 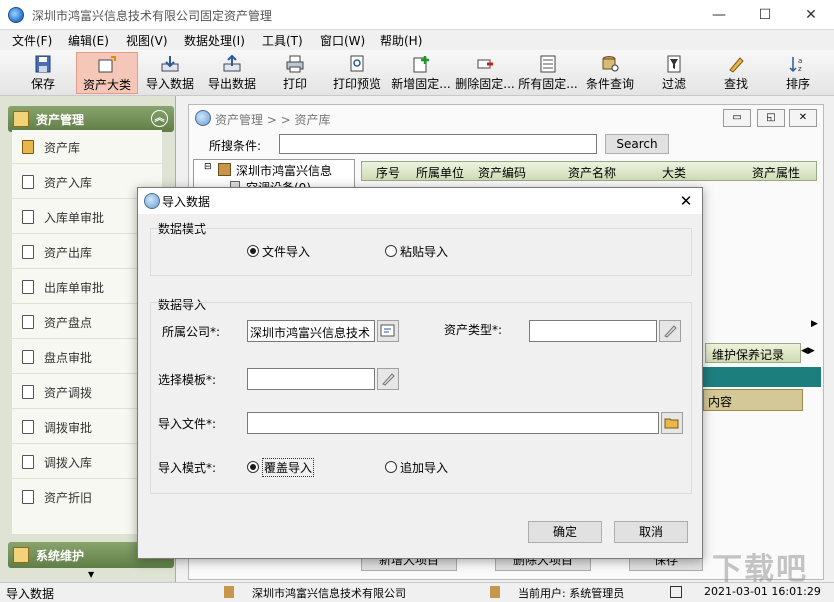 What do you see at coordinates (776, 172) in the screenshot?
I see `col-asset-attribute: 资产属性` at bounding box center [776, 172].